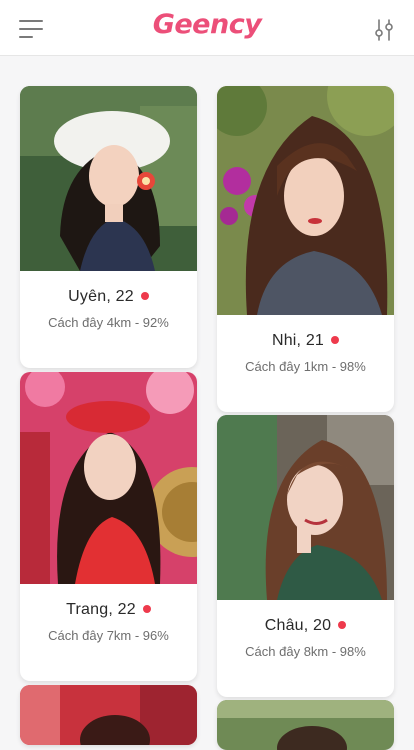 The image size is (414, 750). Describe the element at coordinates (207, 24) in the screenshot. I see `brand-logo: Geency` at that location.